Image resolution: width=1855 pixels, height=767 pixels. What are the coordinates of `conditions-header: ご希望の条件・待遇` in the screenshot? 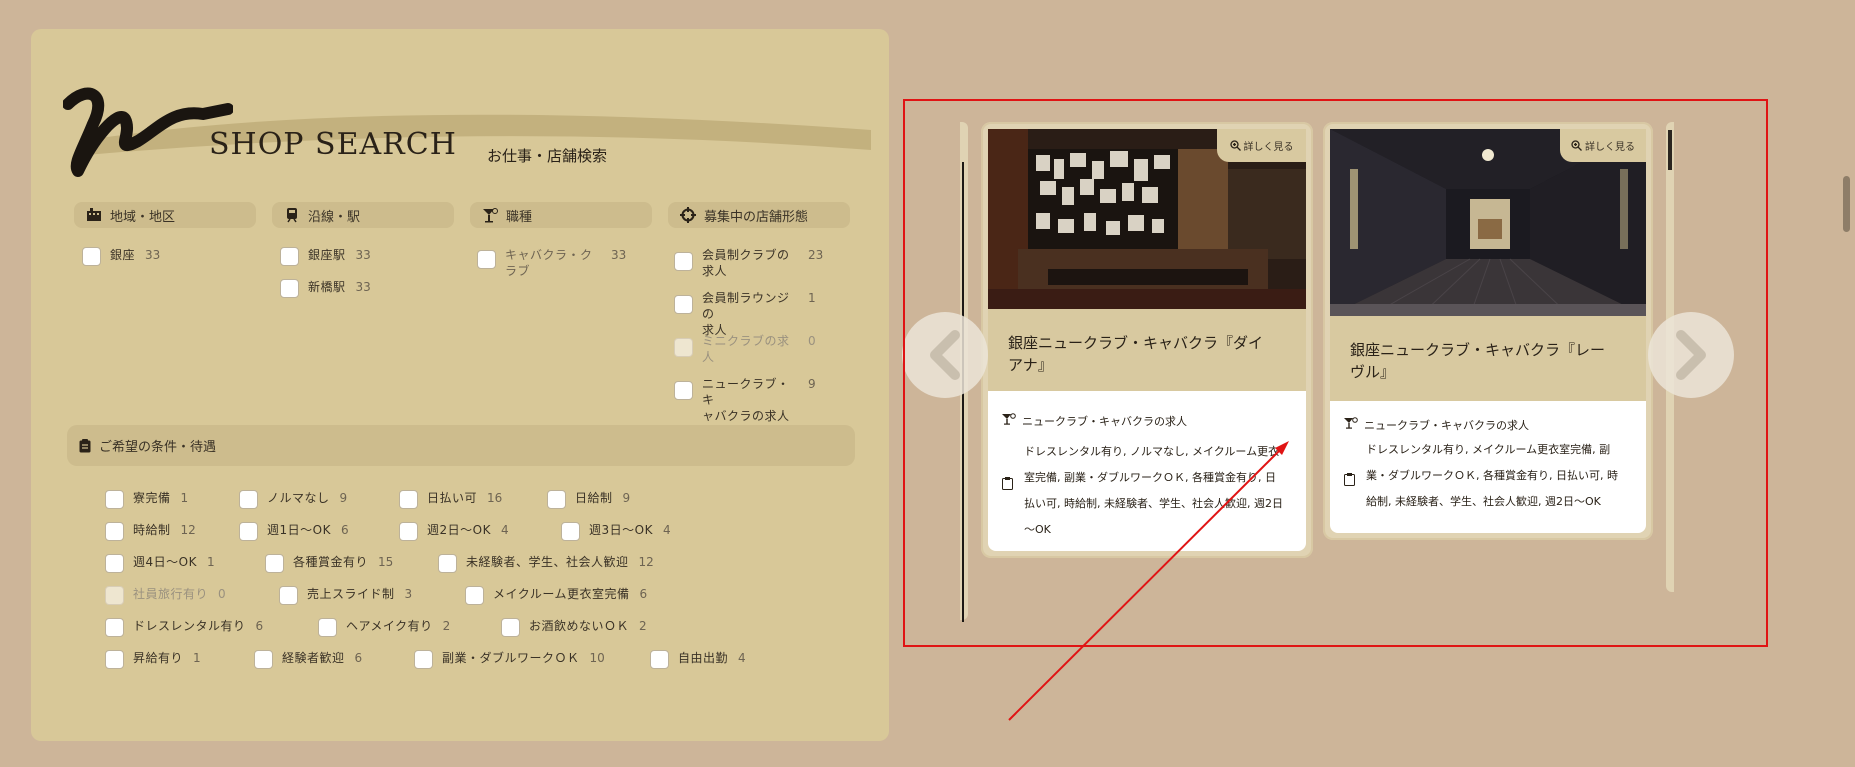 It's located at (461, 445).